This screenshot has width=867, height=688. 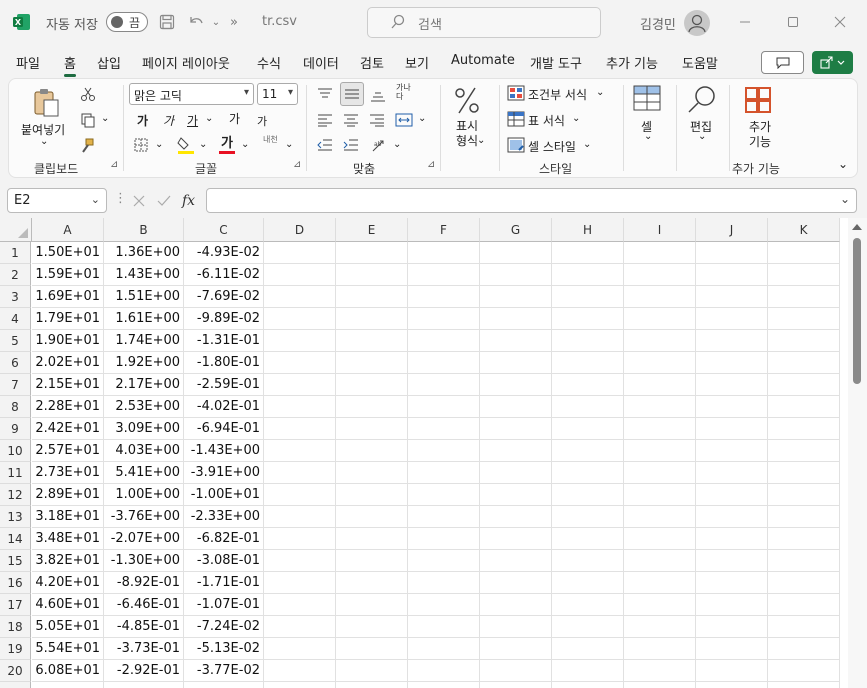 I want to click on row-header: 4, so click(x=15, y=319).